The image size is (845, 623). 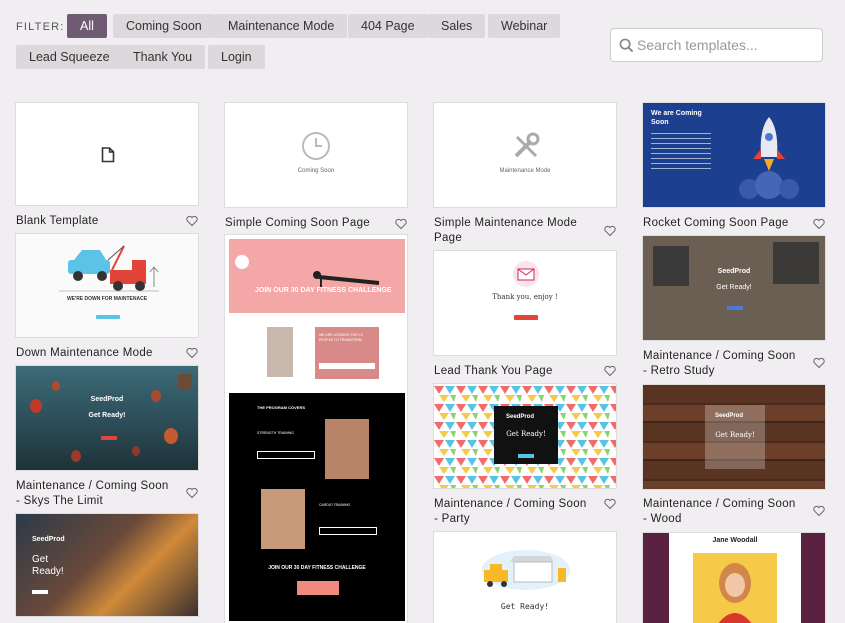 I want to click on filter-label: FILTER:, so click(x=40, y=27).